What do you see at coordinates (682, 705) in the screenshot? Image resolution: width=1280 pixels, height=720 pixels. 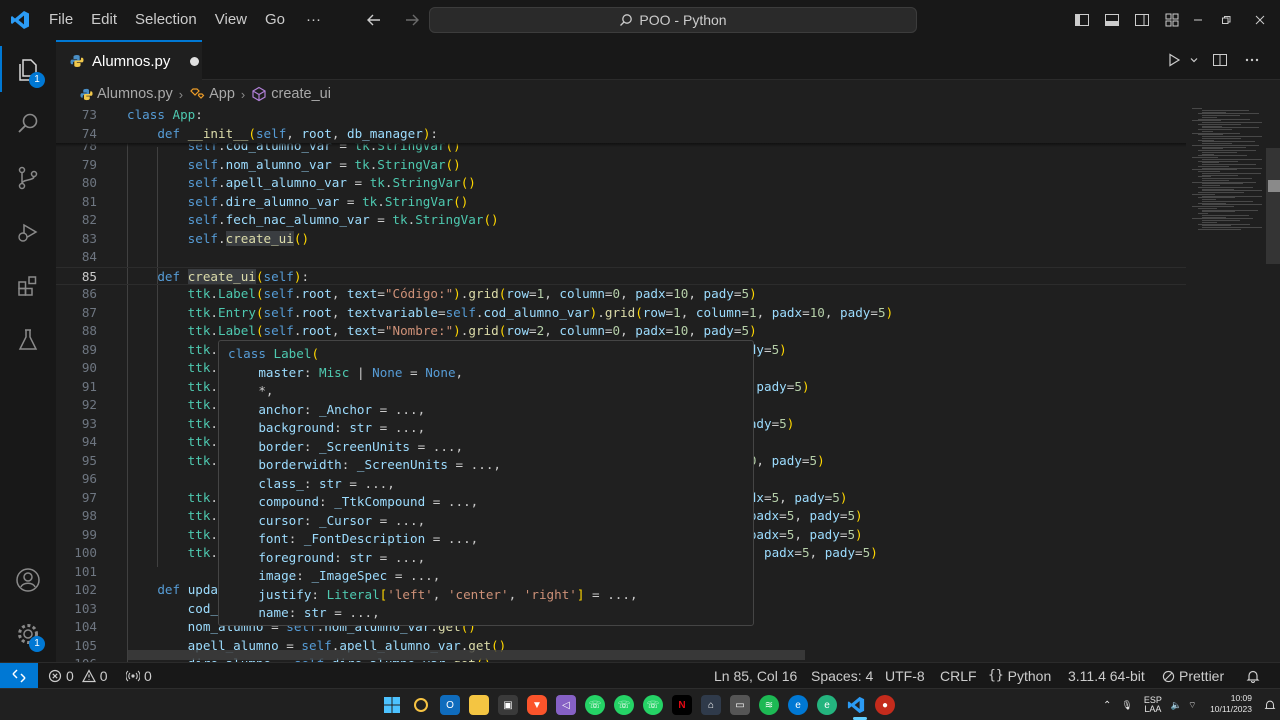 I see `netflix-icon: N` at bounding box center [682, 705].